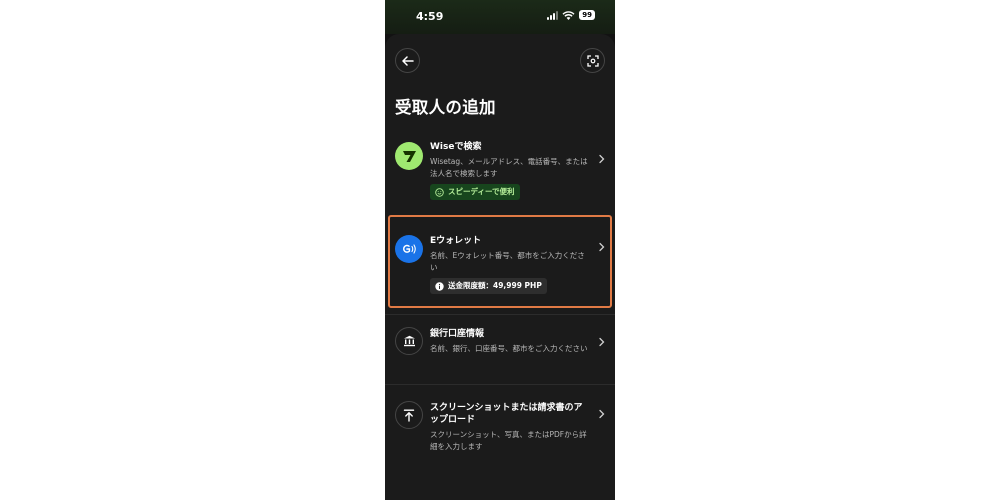 This screenshot has height=500, width=1000. I want to click on option-title: 銀行口座情報, so click(457, 334).